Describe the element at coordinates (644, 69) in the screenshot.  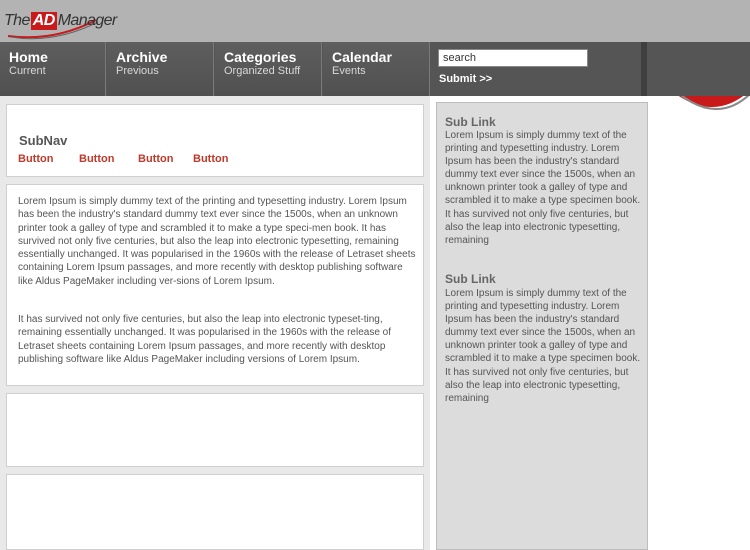
I see `nav-divider` at that location.